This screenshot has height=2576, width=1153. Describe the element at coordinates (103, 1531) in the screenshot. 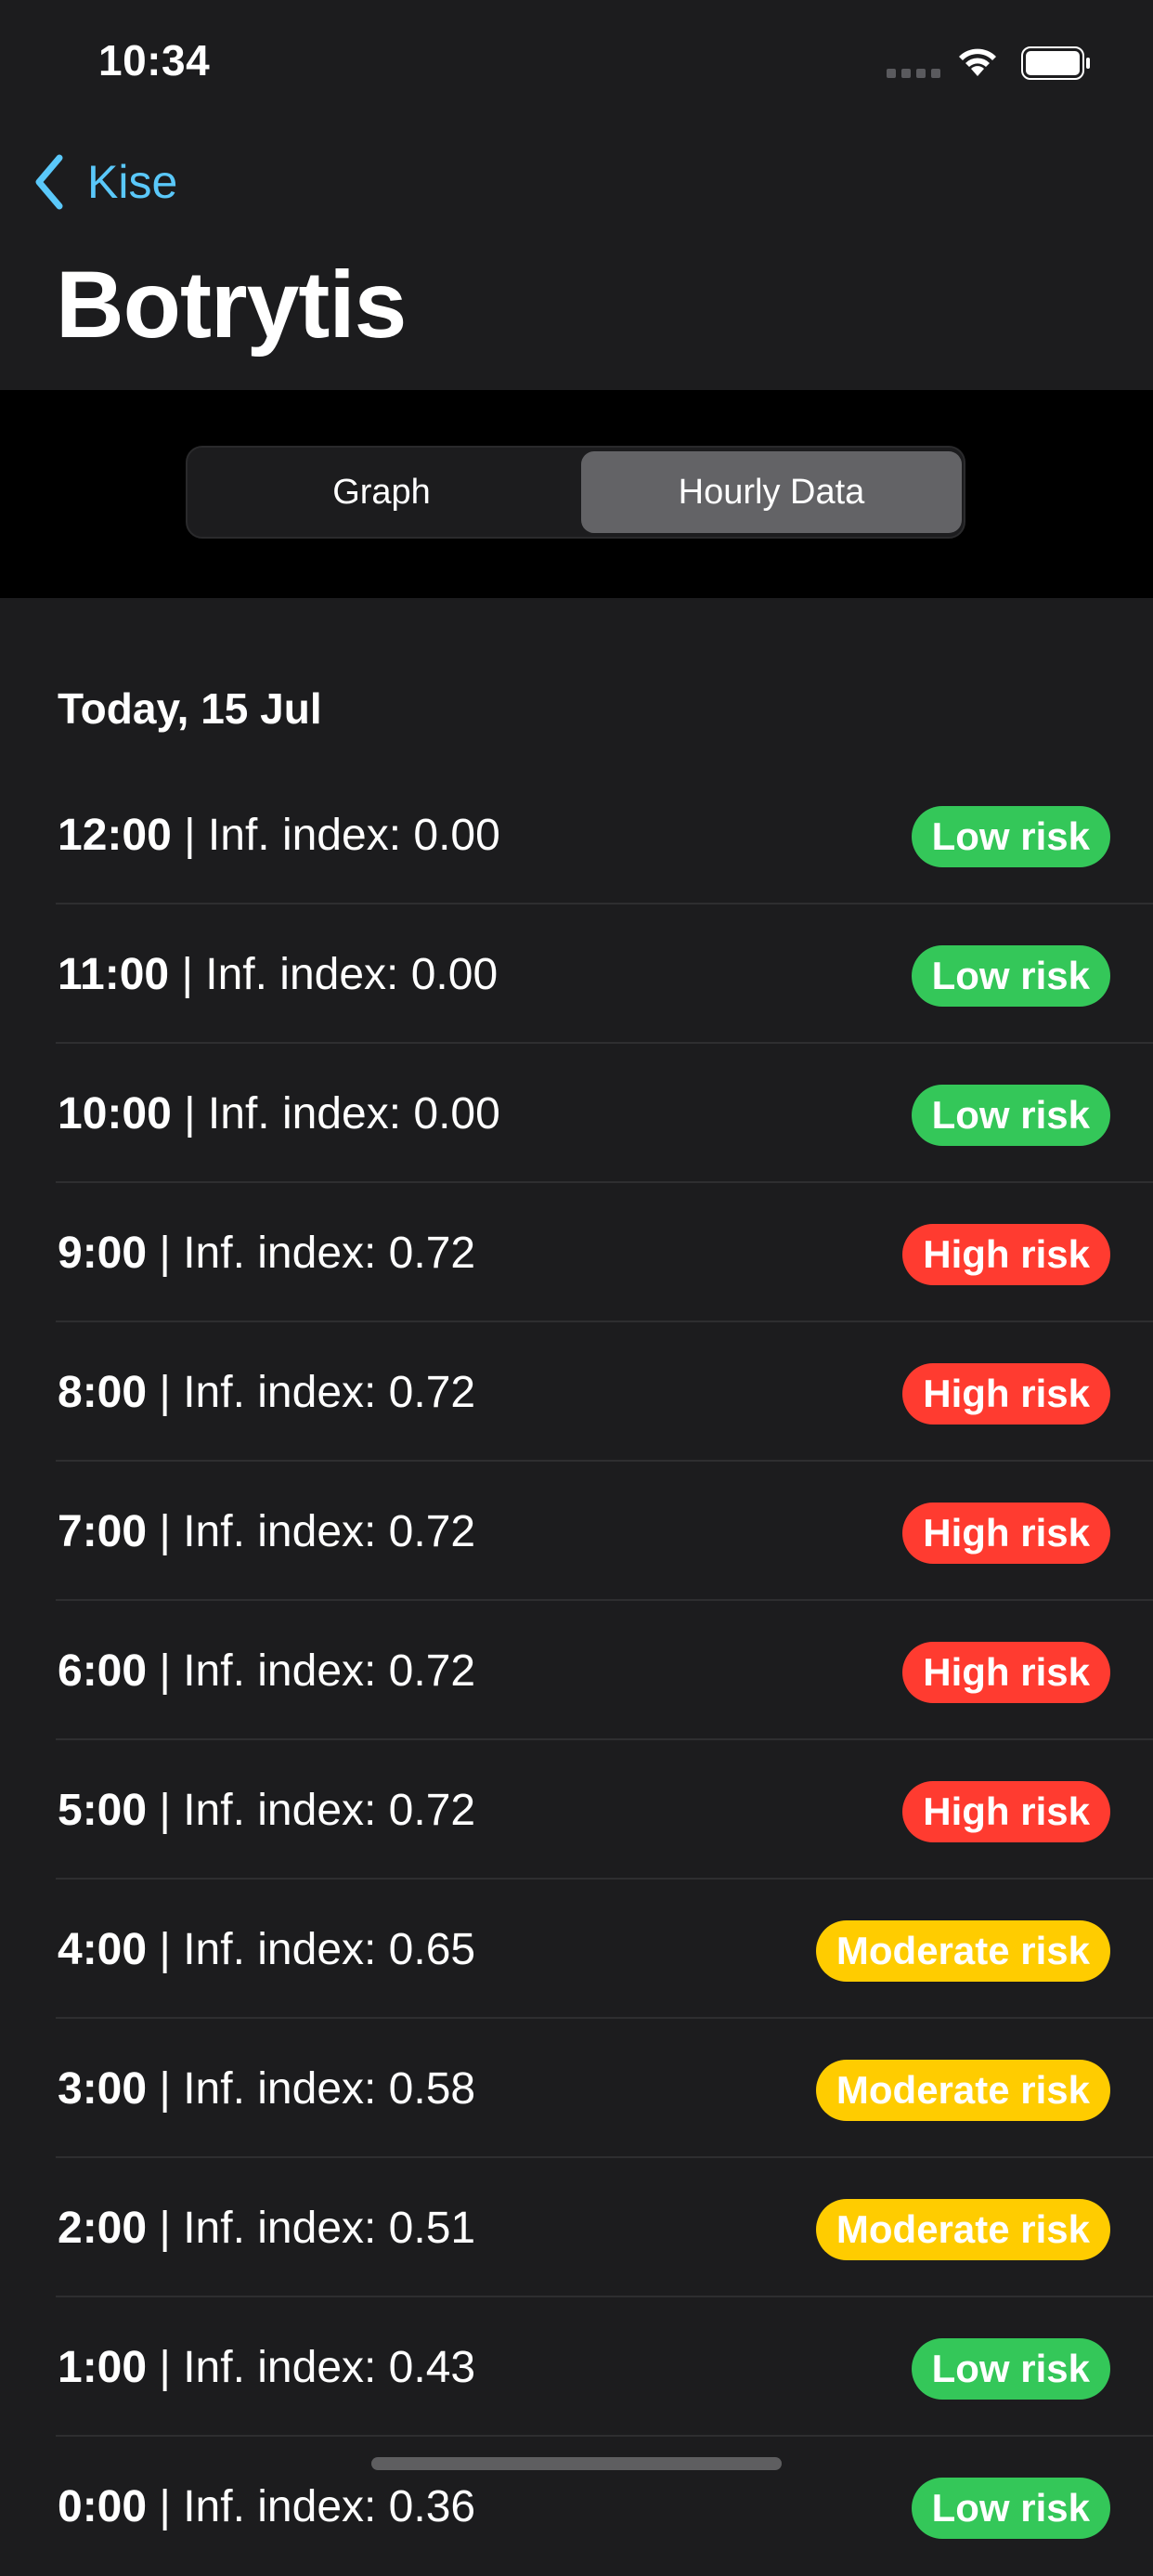

I see `row-hour: 7:00` at that location.